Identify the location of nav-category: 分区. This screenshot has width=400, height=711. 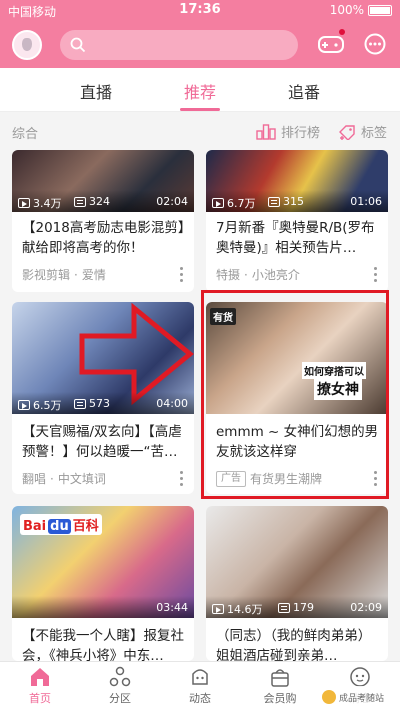
(120, 686).